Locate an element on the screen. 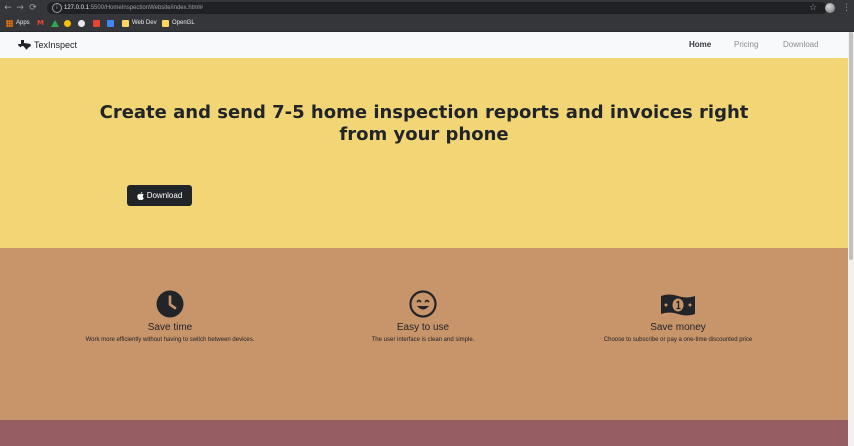 The image size is (854, 446). brand-link: TexInspect is located at coordinates (47, 45).